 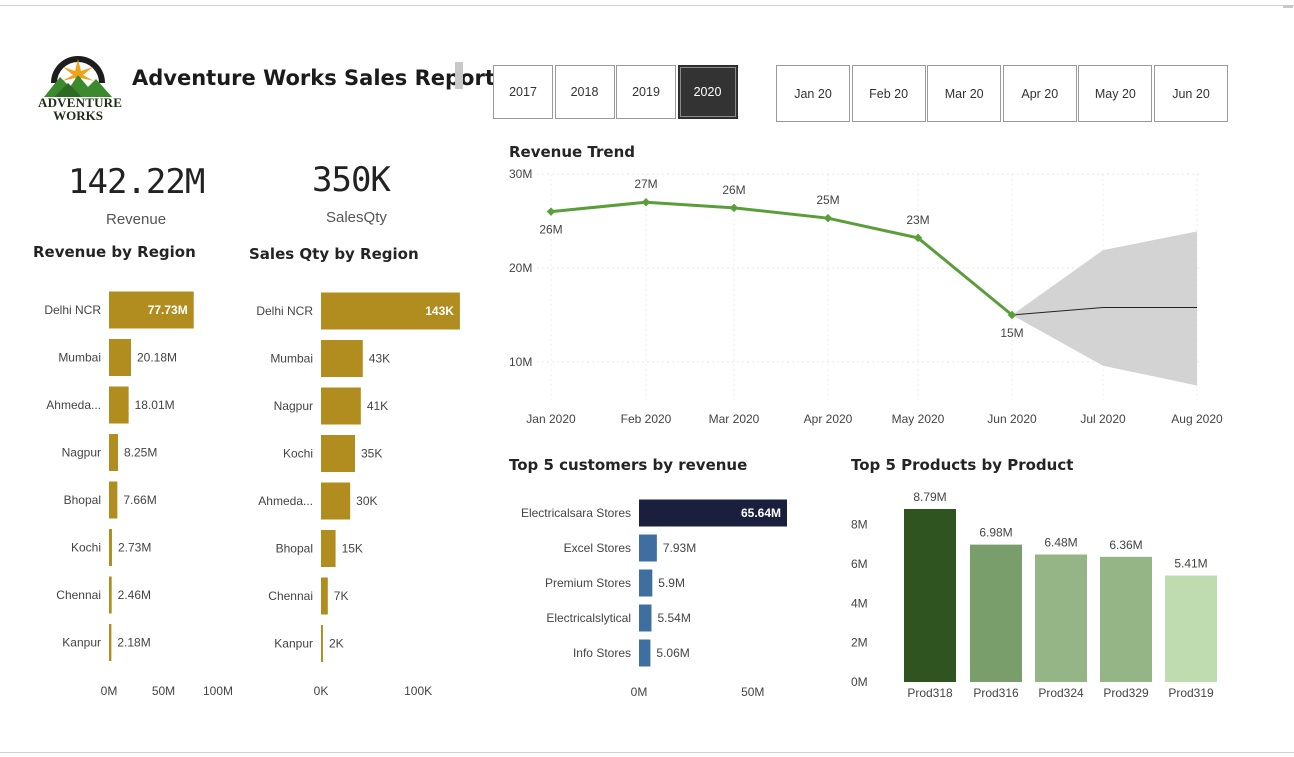 What do you see at coordinates (1190, 564) in the screenshot?
I see `data-label: 5.41M` at bounding box center [1190, 564].